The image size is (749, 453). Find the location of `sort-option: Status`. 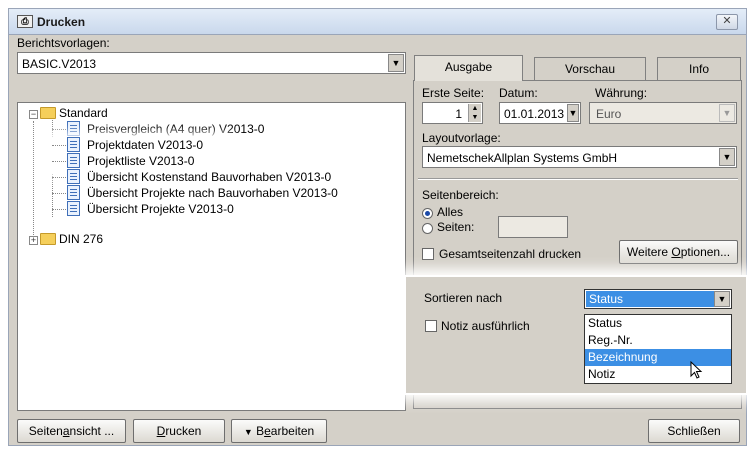

sort-option: Status is located at coordinates (658, 323).